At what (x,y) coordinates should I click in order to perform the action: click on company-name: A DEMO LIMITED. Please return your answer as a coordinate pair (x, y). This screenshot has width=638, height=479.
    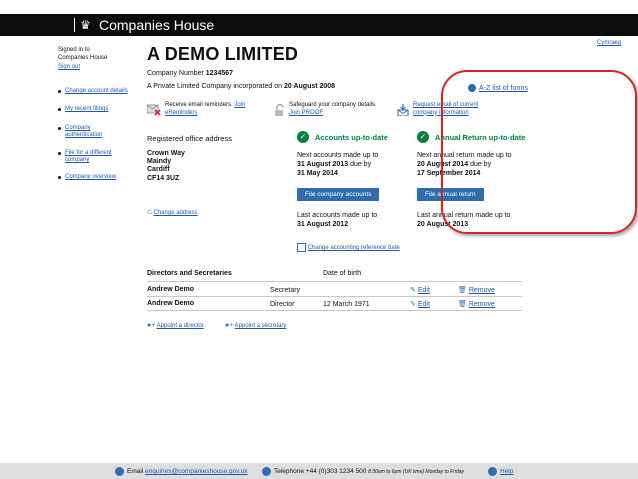
    Looking at the image, I should click on (223, 54).